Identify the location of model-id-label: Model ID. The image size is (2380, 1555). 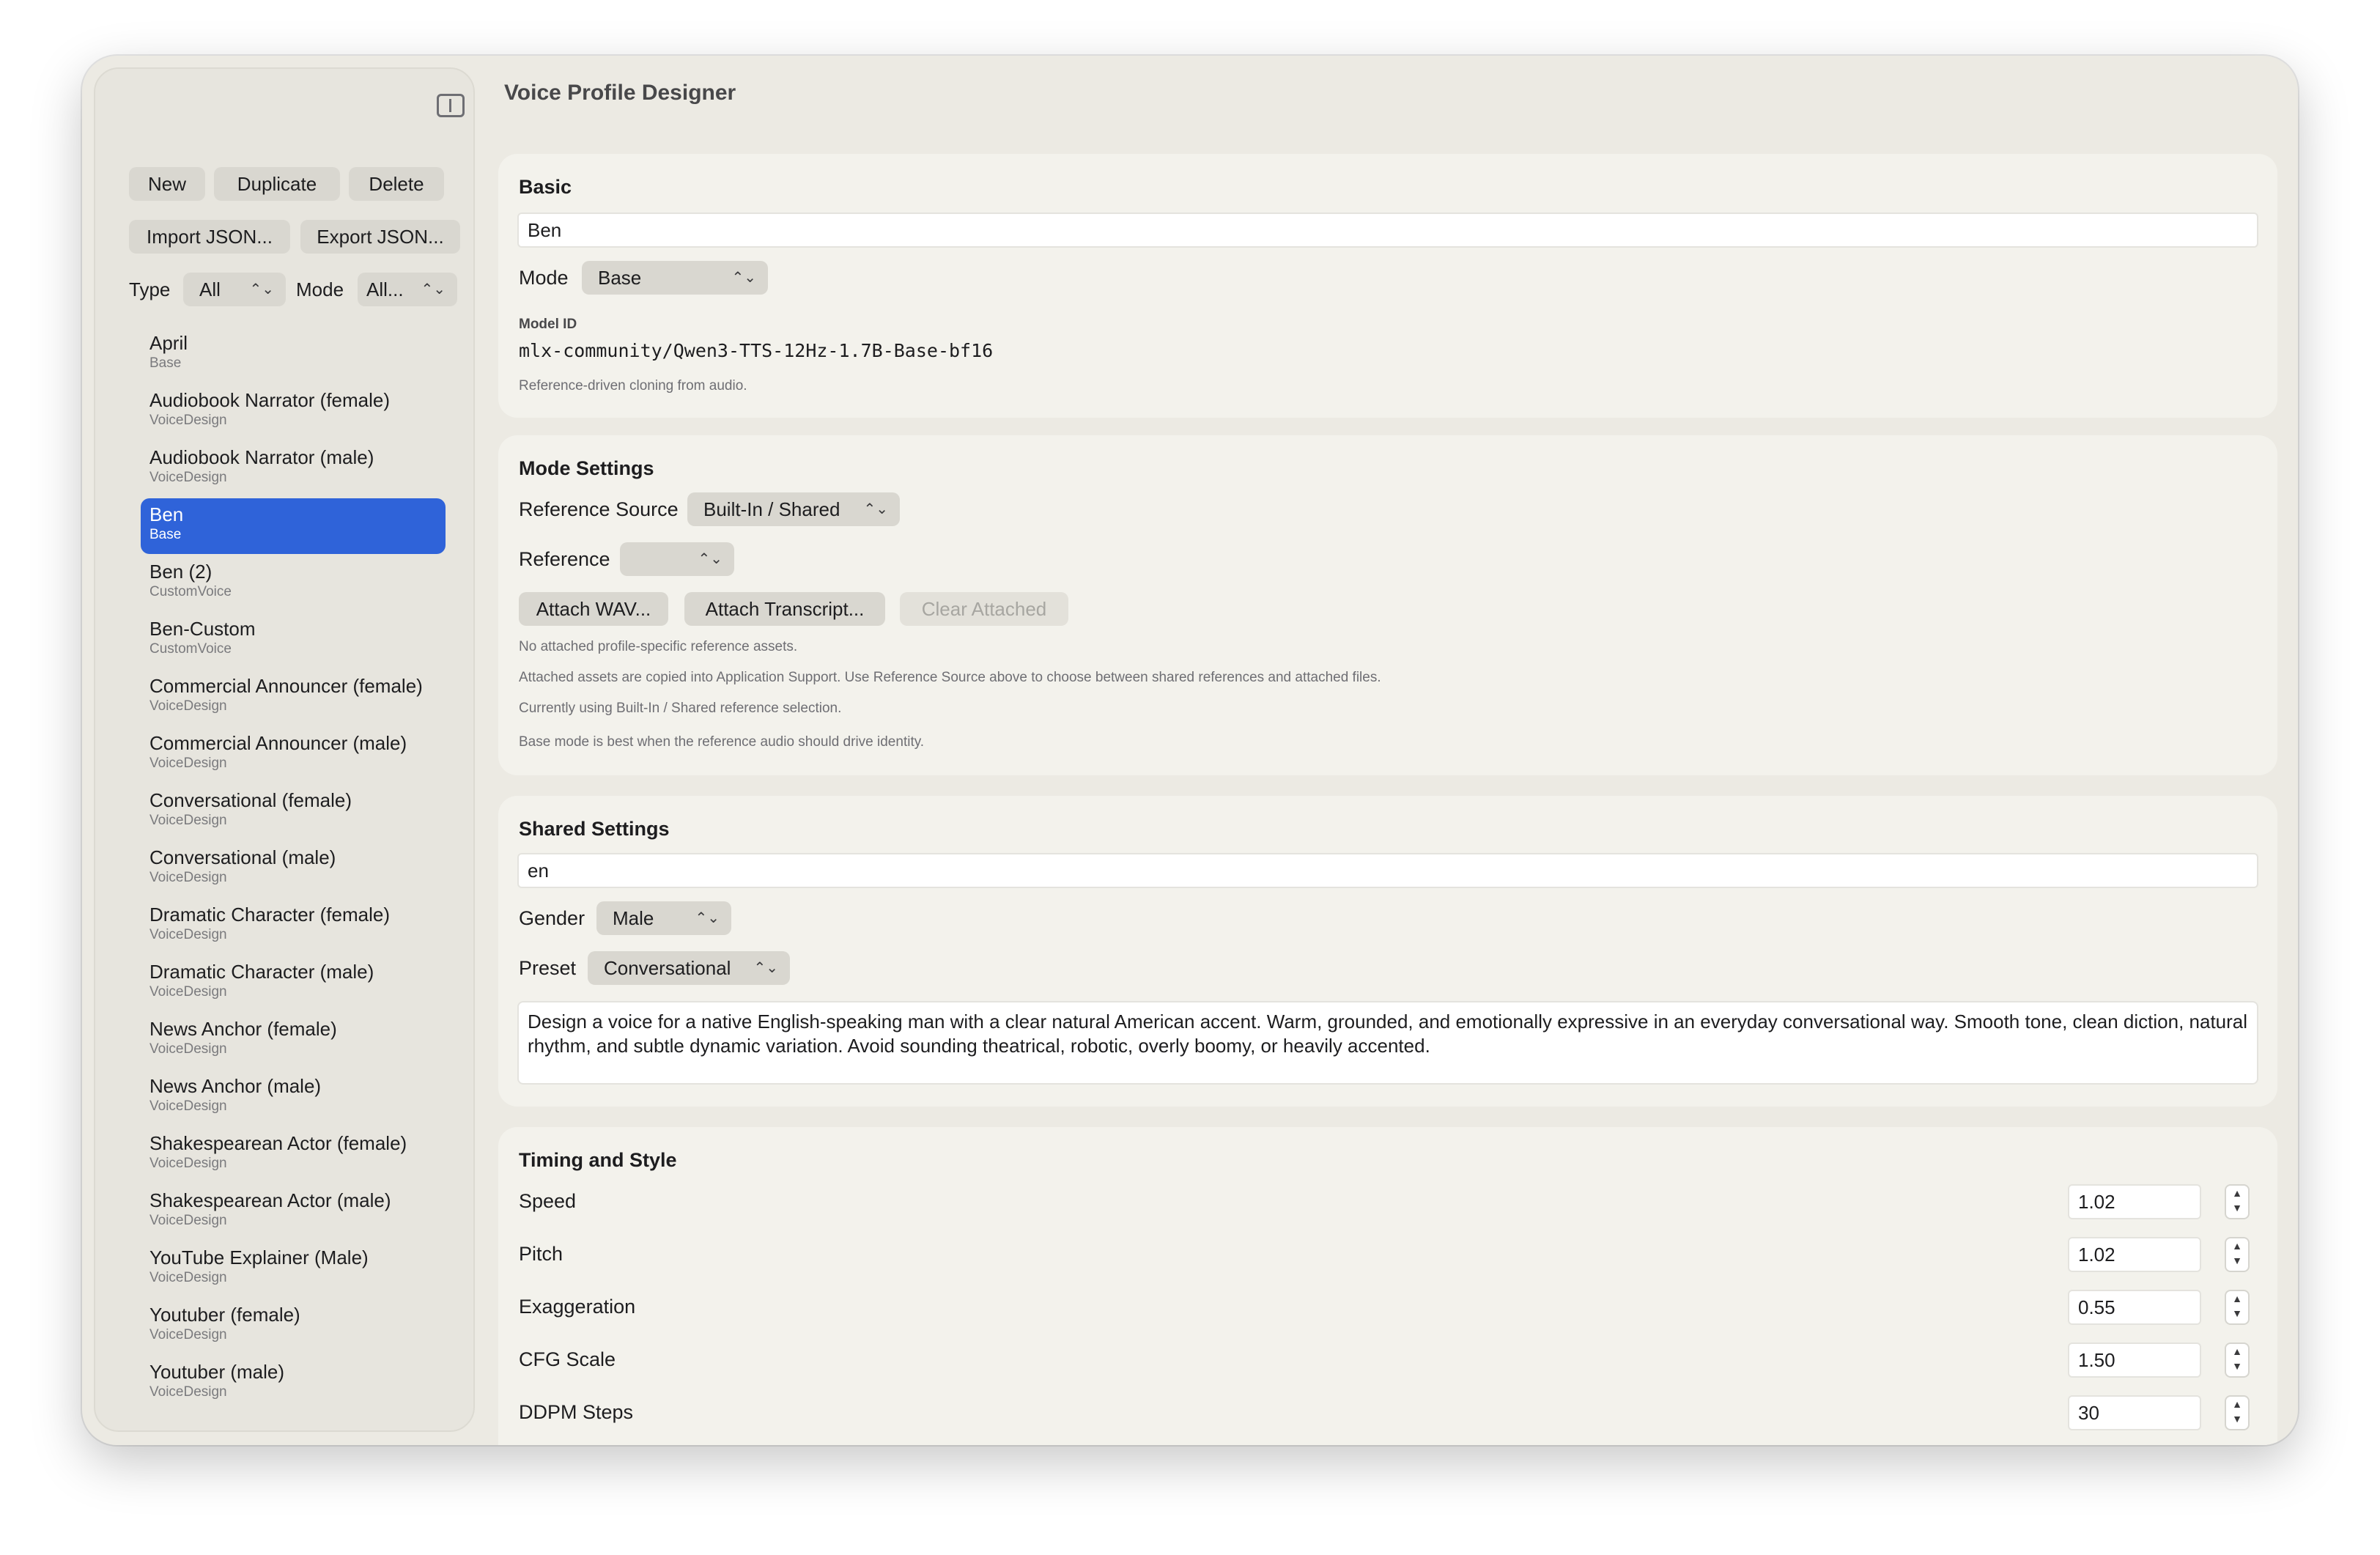
(548, 324).